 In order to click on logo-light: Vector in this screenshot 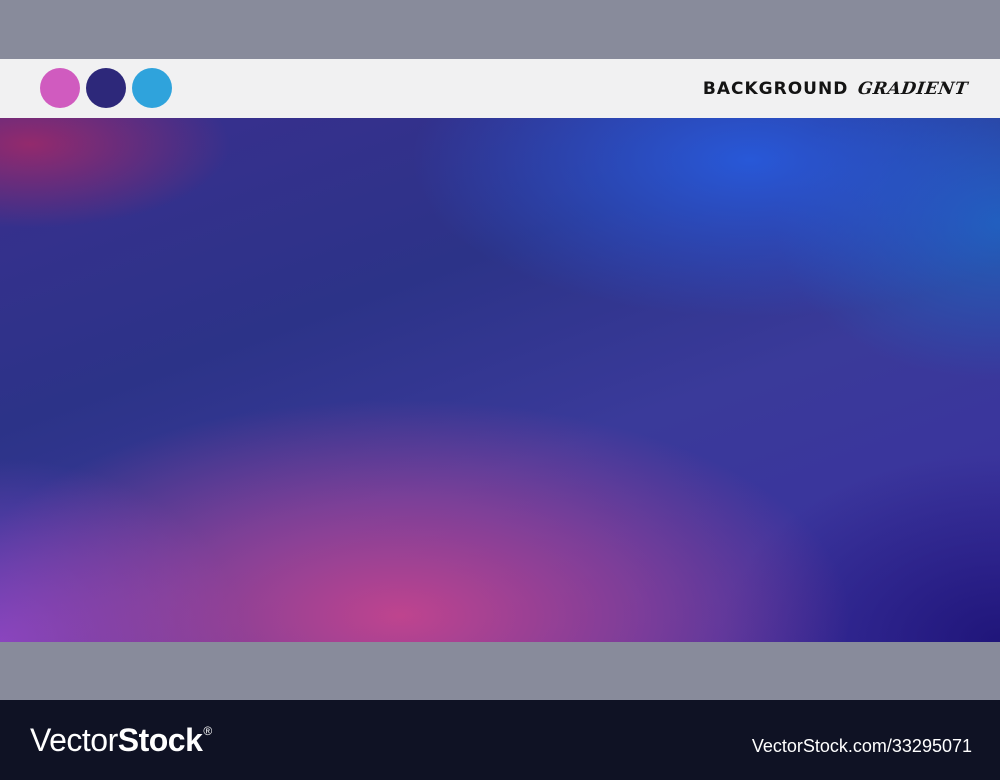, I will do `click(74, 740)`.